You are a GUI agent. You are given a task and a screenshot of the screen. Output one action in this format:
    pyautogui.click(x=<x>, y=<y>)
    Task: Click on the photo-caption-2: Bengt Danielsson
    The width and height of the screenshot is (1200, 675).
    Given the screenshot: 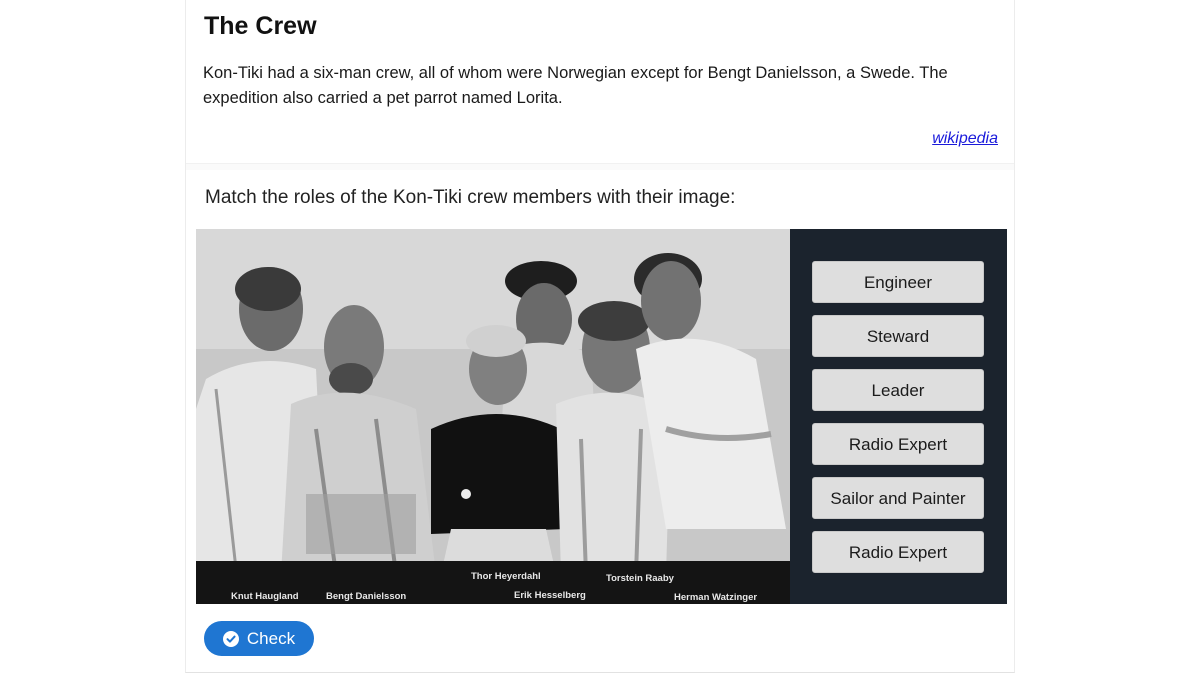 What is the action you would take?
    pyautogui.click(x=366, y=596)
    